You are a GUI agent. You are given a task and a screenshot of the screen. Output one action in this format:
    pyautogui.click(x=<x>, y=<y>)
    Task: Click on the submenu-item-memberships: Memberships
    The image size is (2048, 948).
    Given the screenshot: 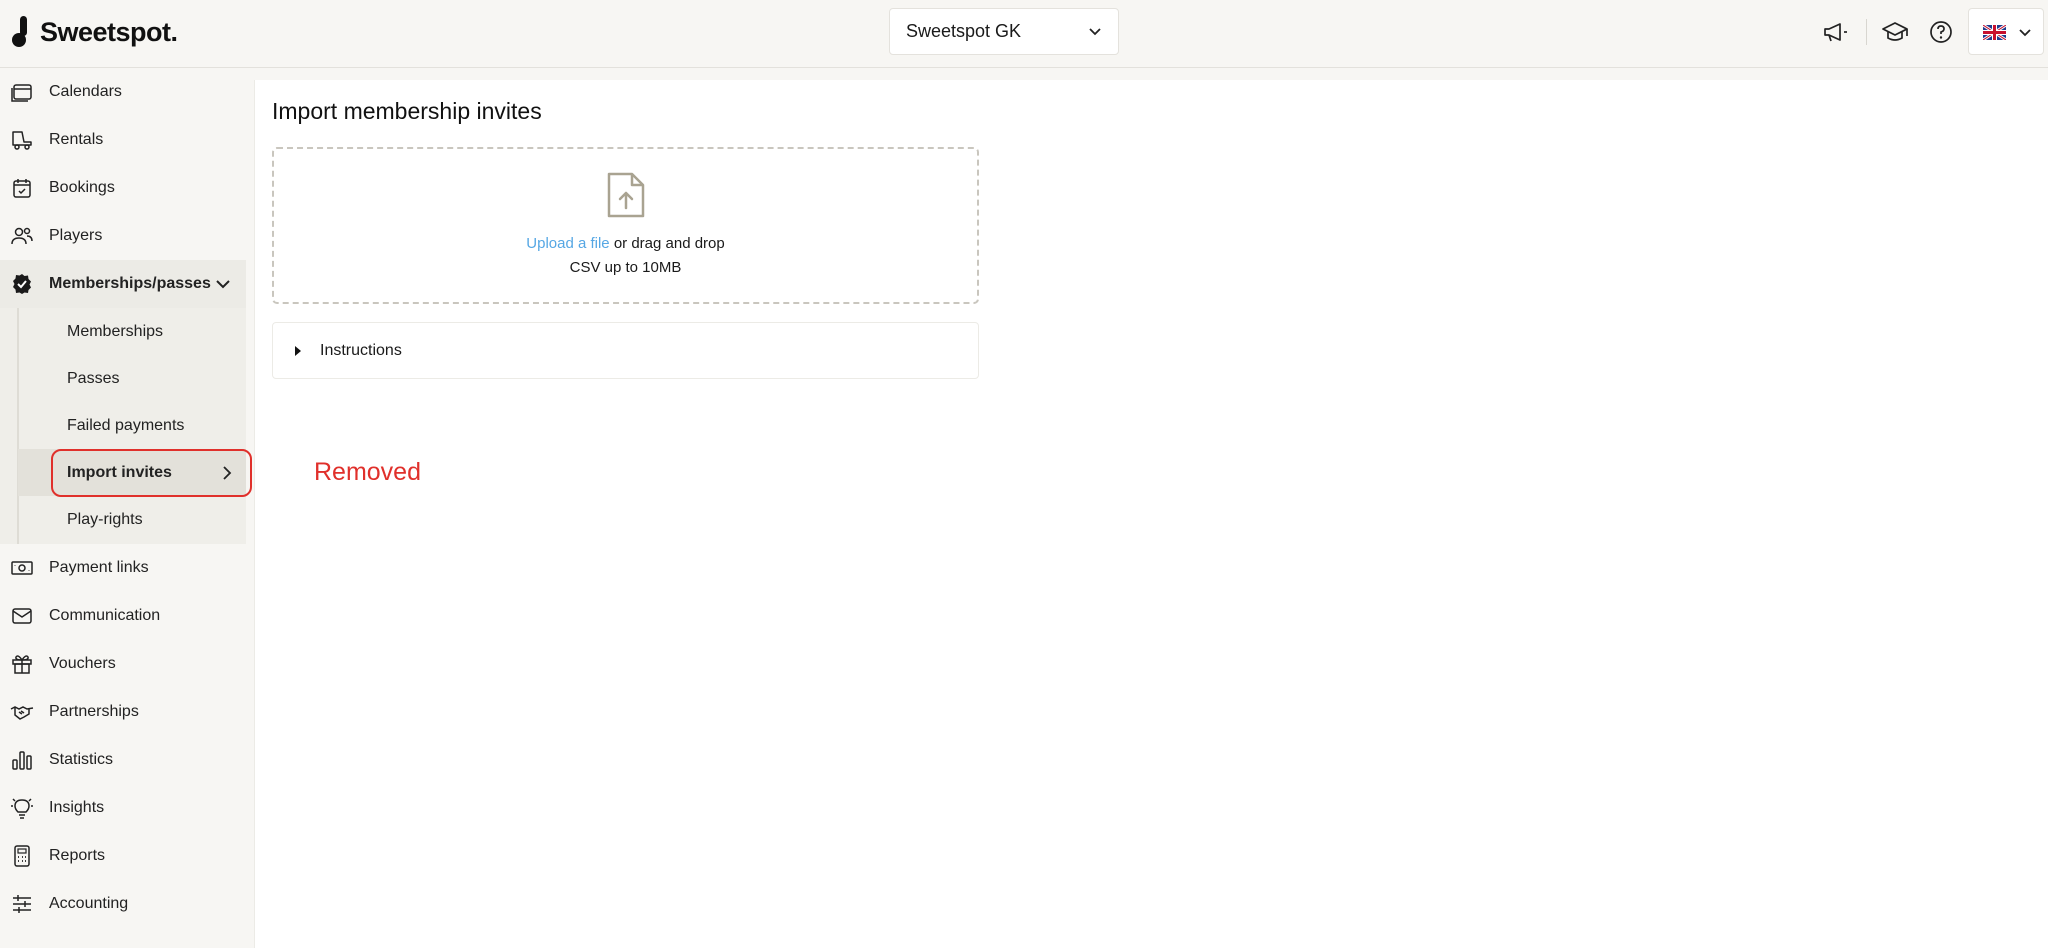 What is the action you would take?
    pyautogui.click(x=132, y=331)
    